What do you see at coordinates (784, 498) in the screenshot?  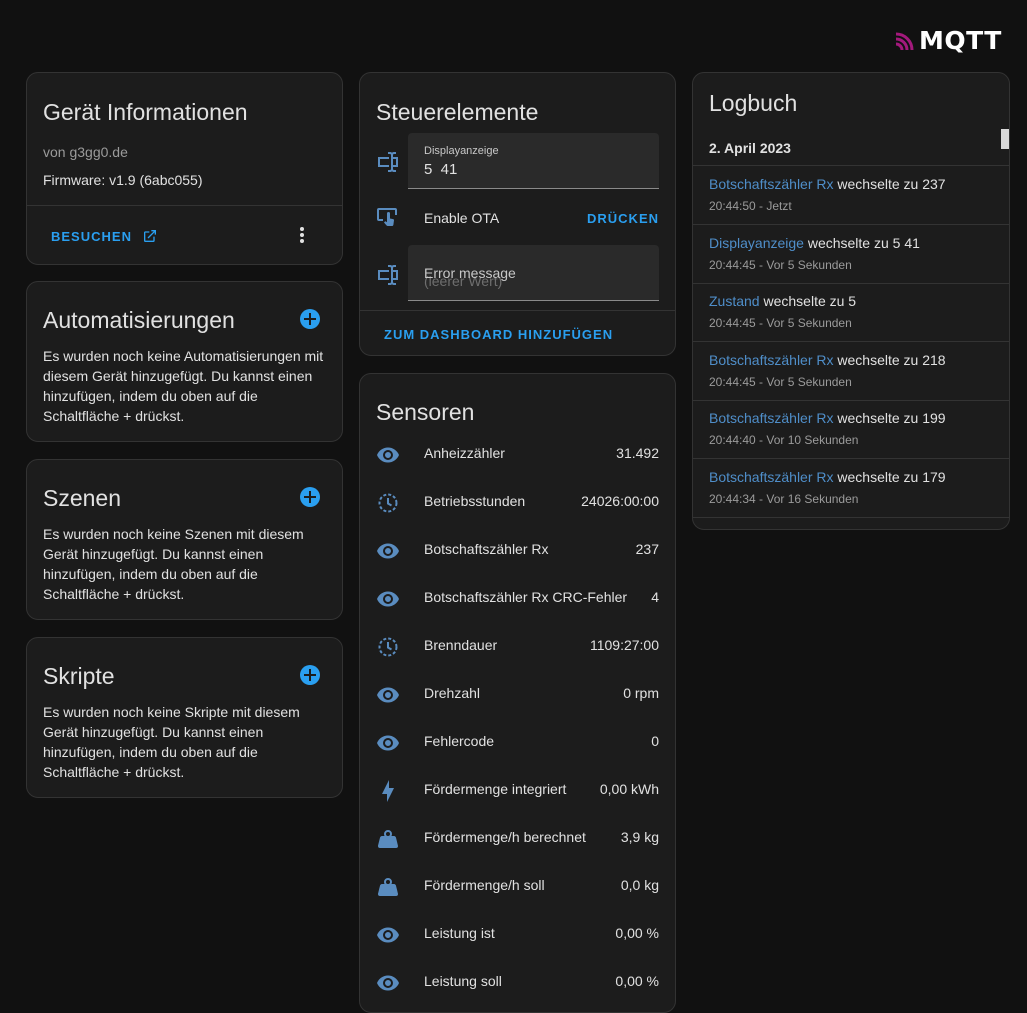 I see `log-entry-time: 20:44:34 - Vor 16 Sekunden` at bounding box center [784, 498].